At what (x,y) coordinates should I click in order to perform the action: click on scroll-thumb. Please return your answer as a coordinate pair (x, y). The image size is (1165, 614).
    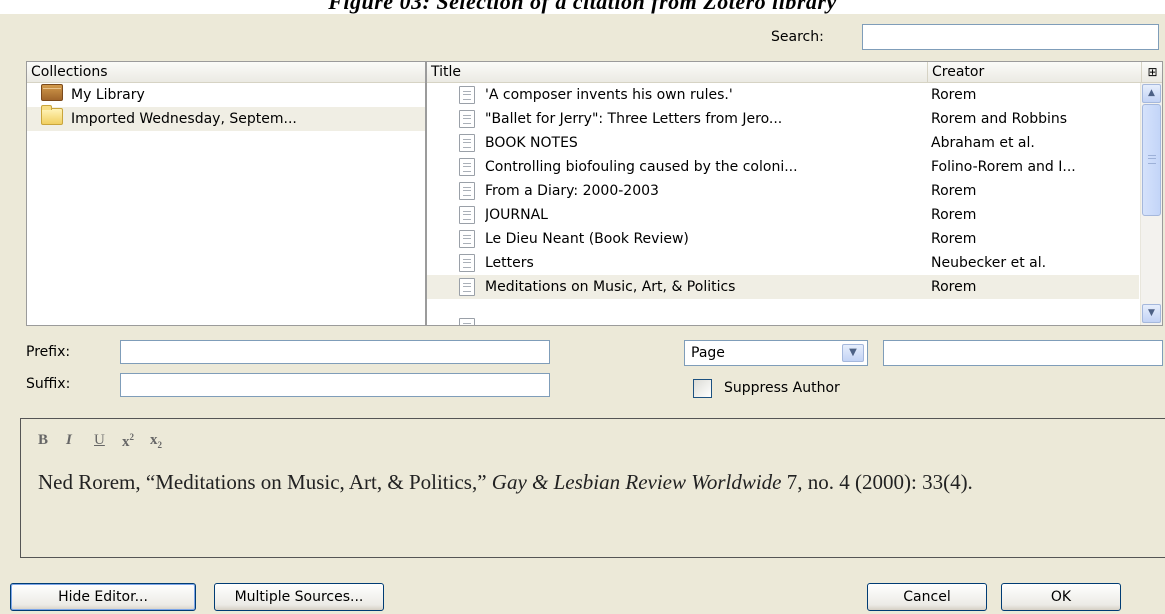
    Looking at the image, I should click on (1151, 160).